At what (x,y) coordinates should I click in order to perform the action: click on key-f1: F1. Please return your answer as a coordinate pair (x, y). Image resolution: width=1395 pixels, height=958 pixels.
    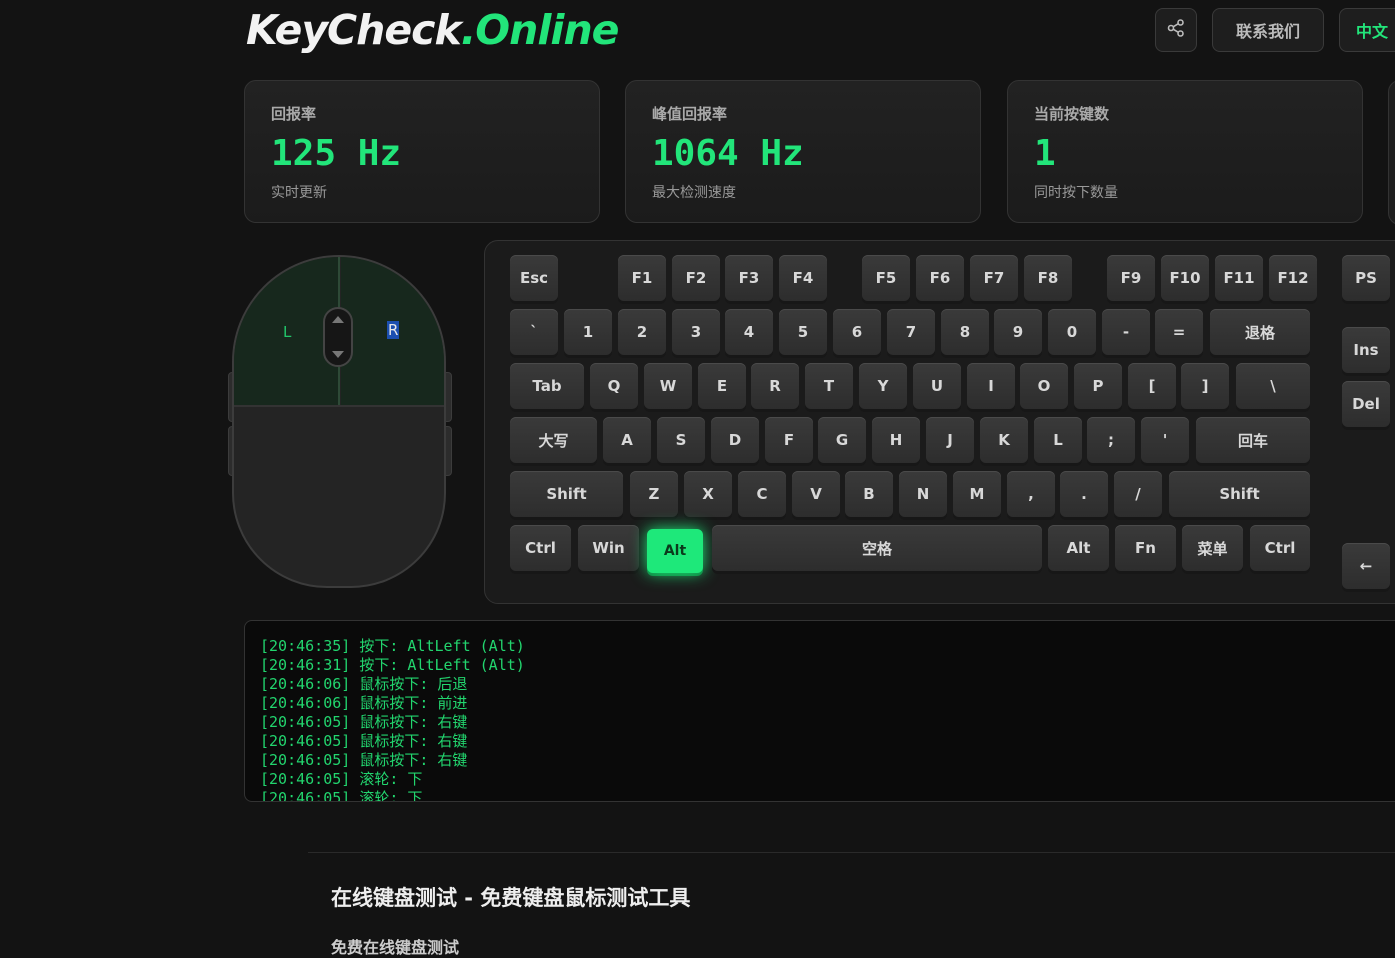
    Looking at the image, I should click on (642, 278).